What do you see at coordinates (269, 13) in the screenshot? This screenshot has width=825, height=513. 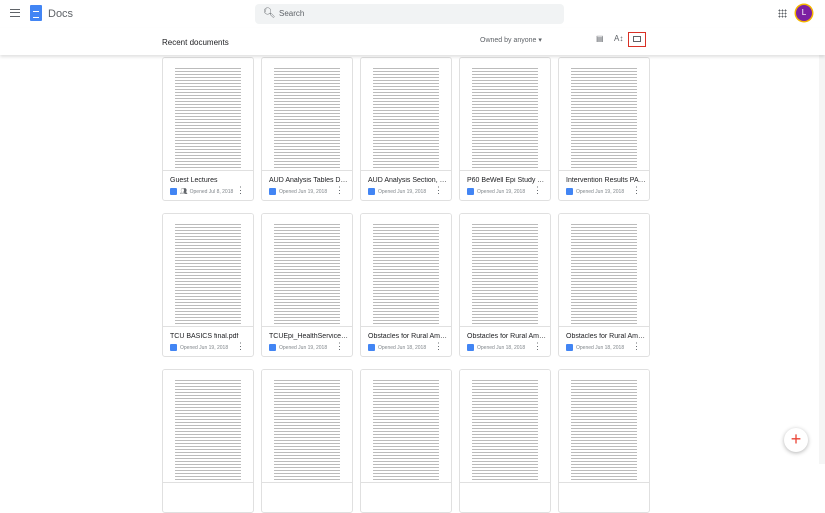 I see `search-icon: 🔍︎` at bounding box center [269, 13].